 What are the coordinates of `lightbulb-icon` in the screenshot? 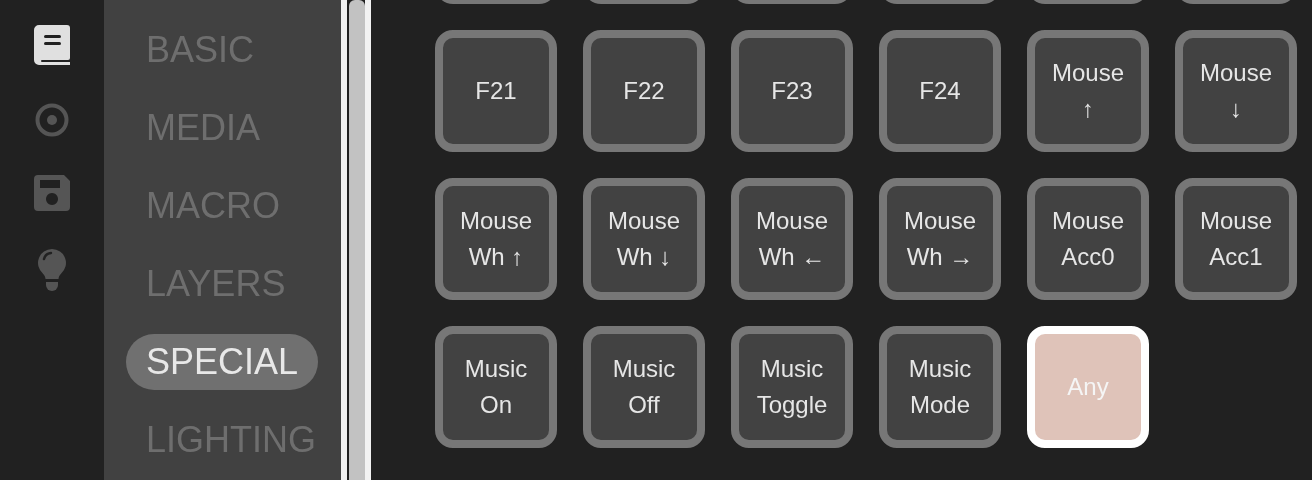 It's located at (52, 270).